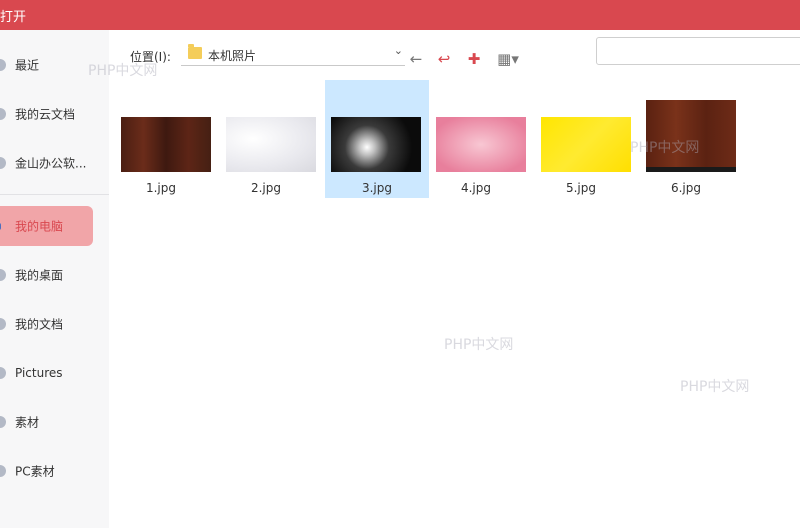 The width and height of the screenshot is (800, 528). I want to click on desktop-icon, so click(3, 275).